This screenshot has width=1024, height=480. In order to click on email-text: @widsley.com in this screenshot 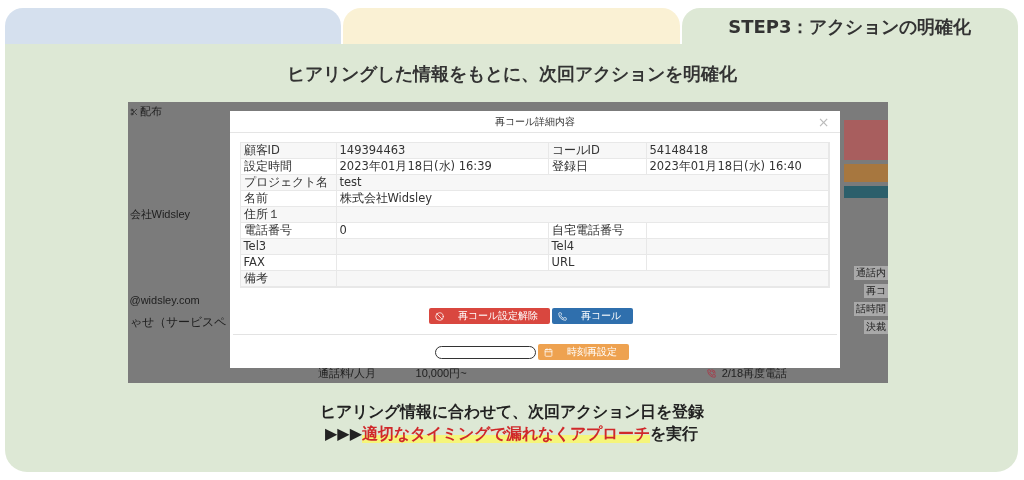, I will do `click(165, 300)`.